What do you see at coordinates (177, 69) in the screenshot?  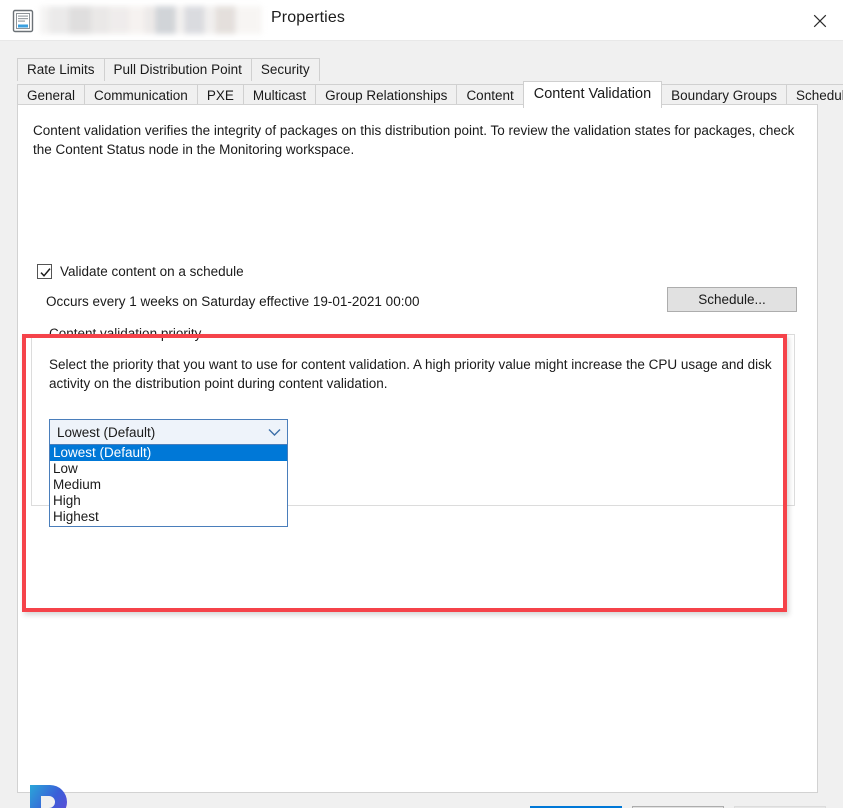 I see `tab-pull-distribution-point: Pull Distribution Point` at bounding box center [177, 69].